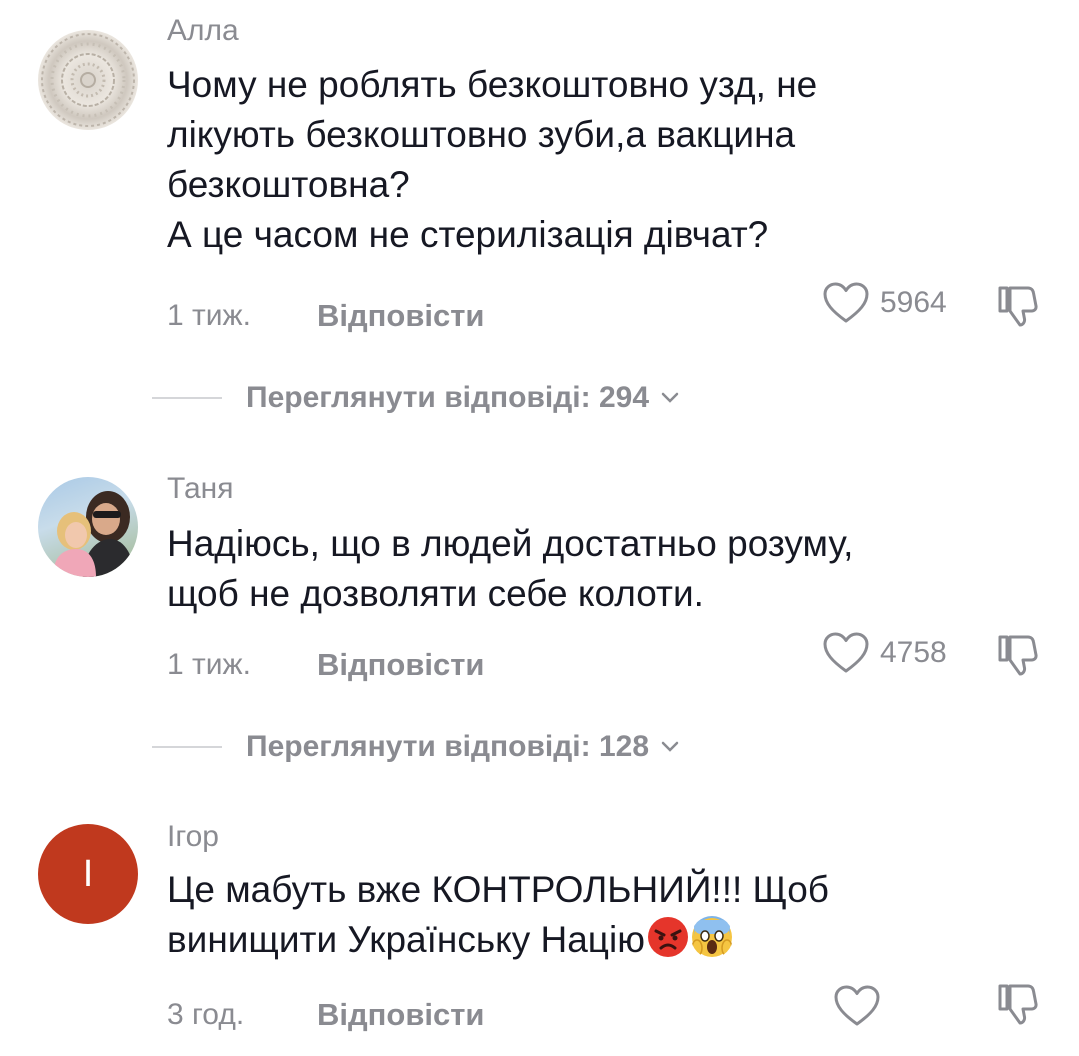  I want to click on view-replies-label: Переглянути відповіді: 294, so click(448, 397).